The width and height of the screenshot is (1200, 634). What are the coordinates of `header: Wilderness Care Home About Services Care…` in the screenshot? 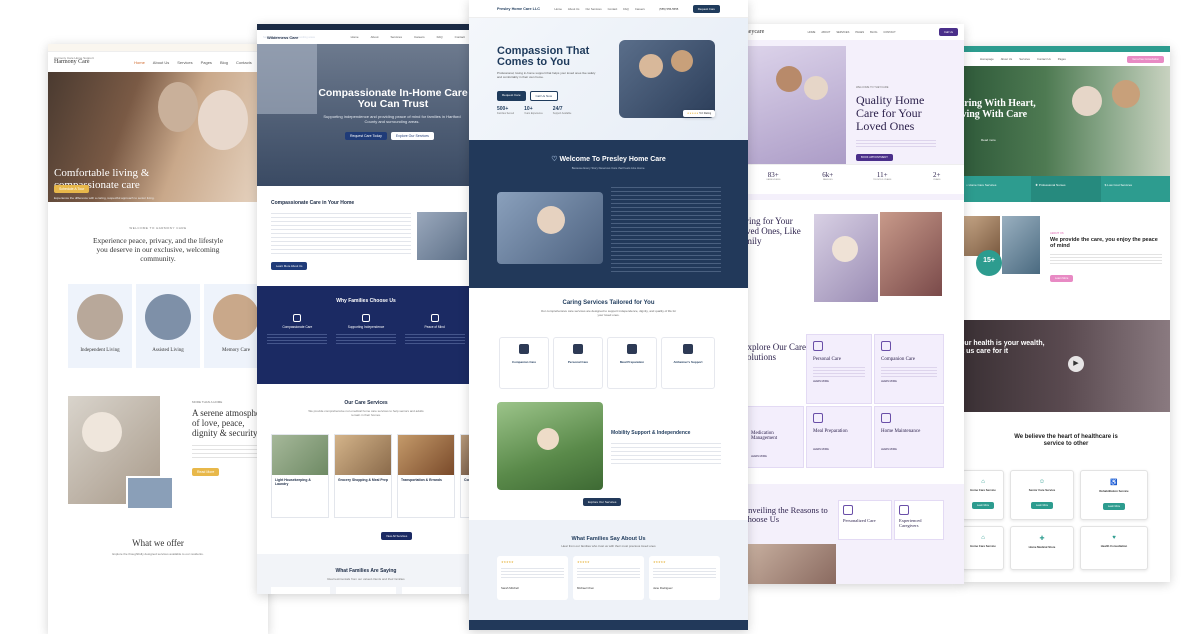 It's located at (366, 37).